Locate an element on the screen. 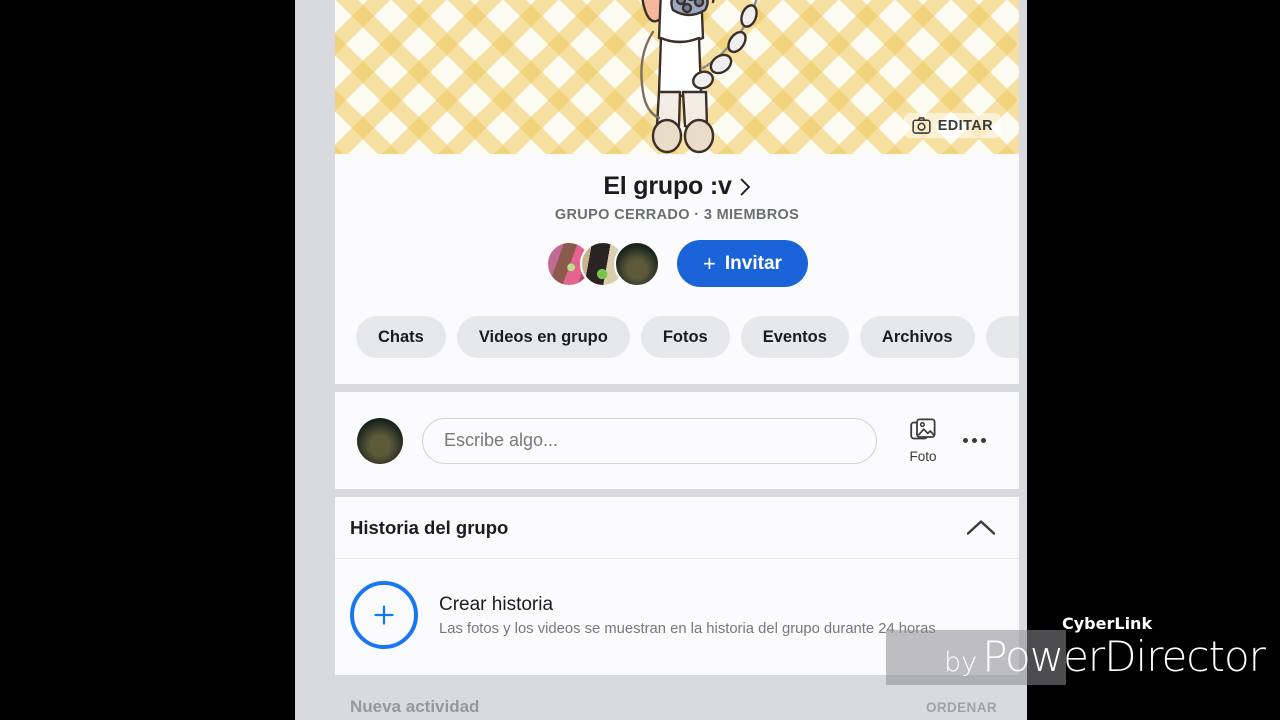  members-and-invite-row: + Invitar is located at coordinates (677, 263).